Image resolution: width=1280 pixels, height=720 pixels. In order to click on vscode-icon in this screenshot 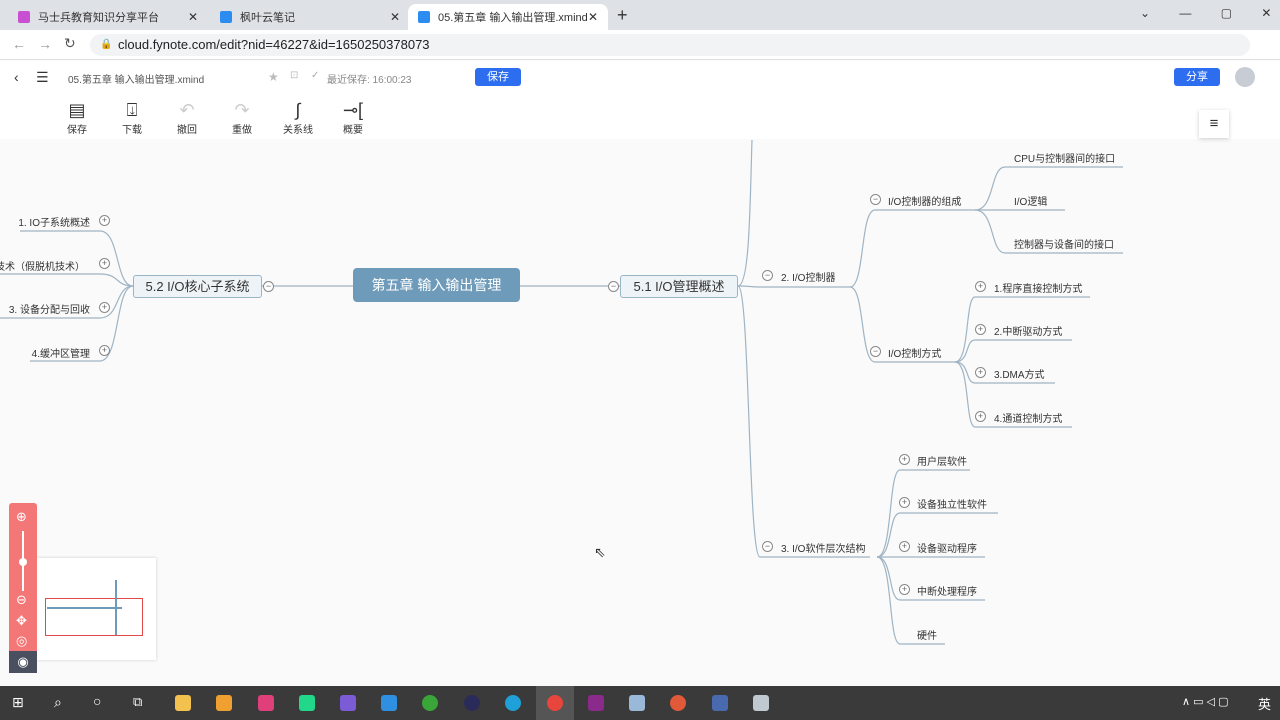, I will do `click(389, 703)`.